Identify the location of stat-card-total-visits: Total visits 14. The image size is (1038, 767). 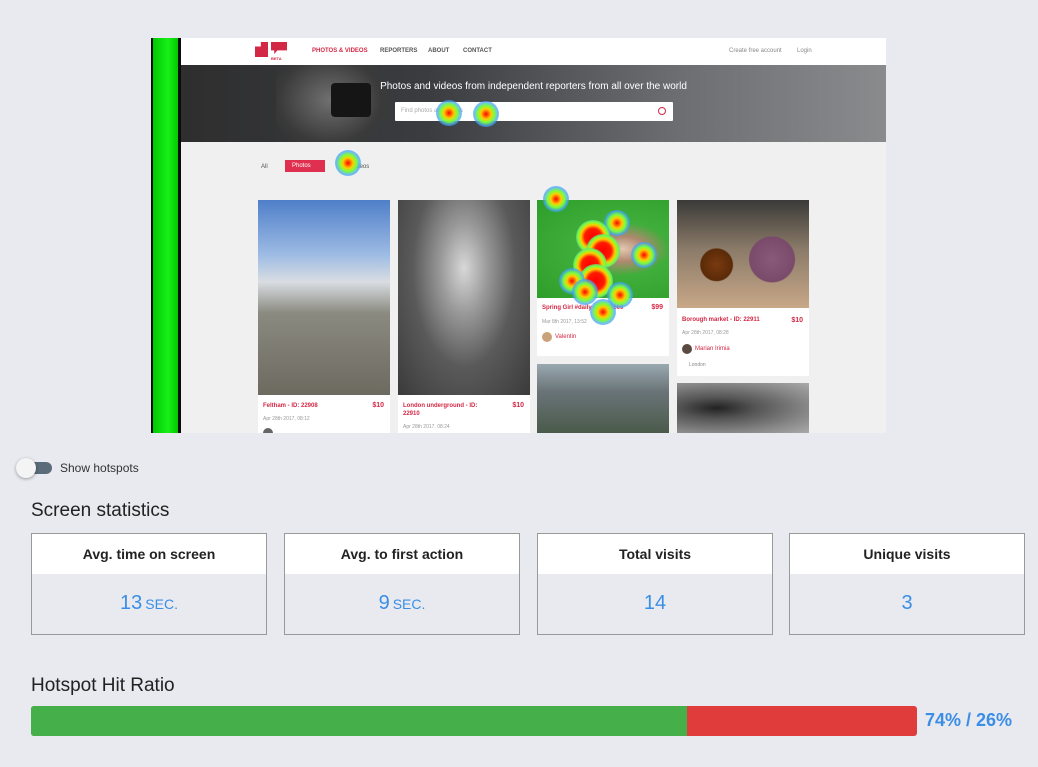
(655, 584).